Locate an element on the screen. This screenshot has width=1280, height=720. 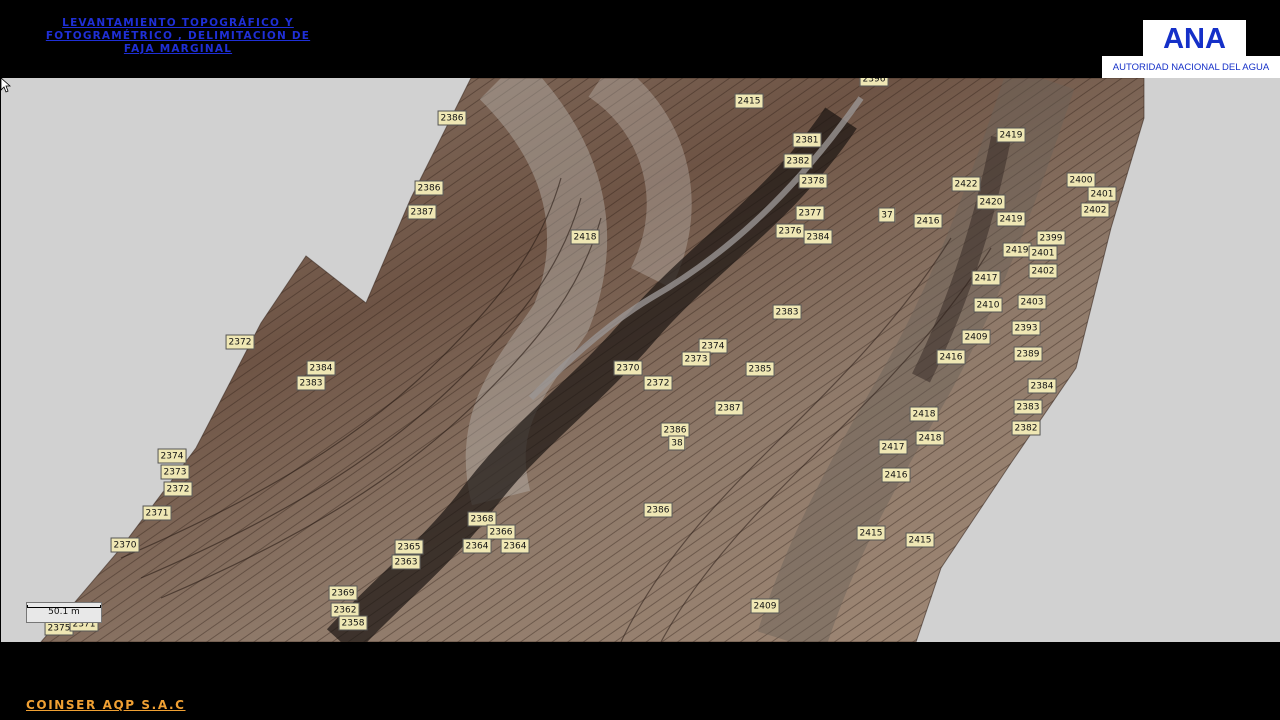
elevation-label: 2365 is located at coordinates (409, 547).